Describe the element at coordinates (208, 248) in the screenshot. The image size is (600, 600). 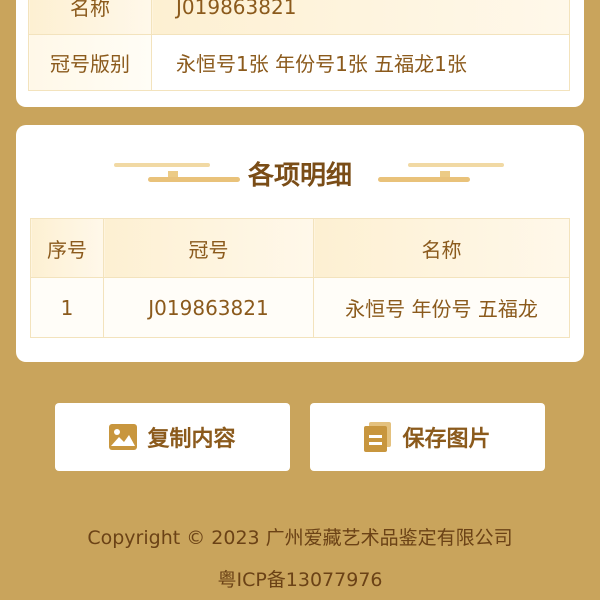
I see `col-header-serial: 冠号` at that location.